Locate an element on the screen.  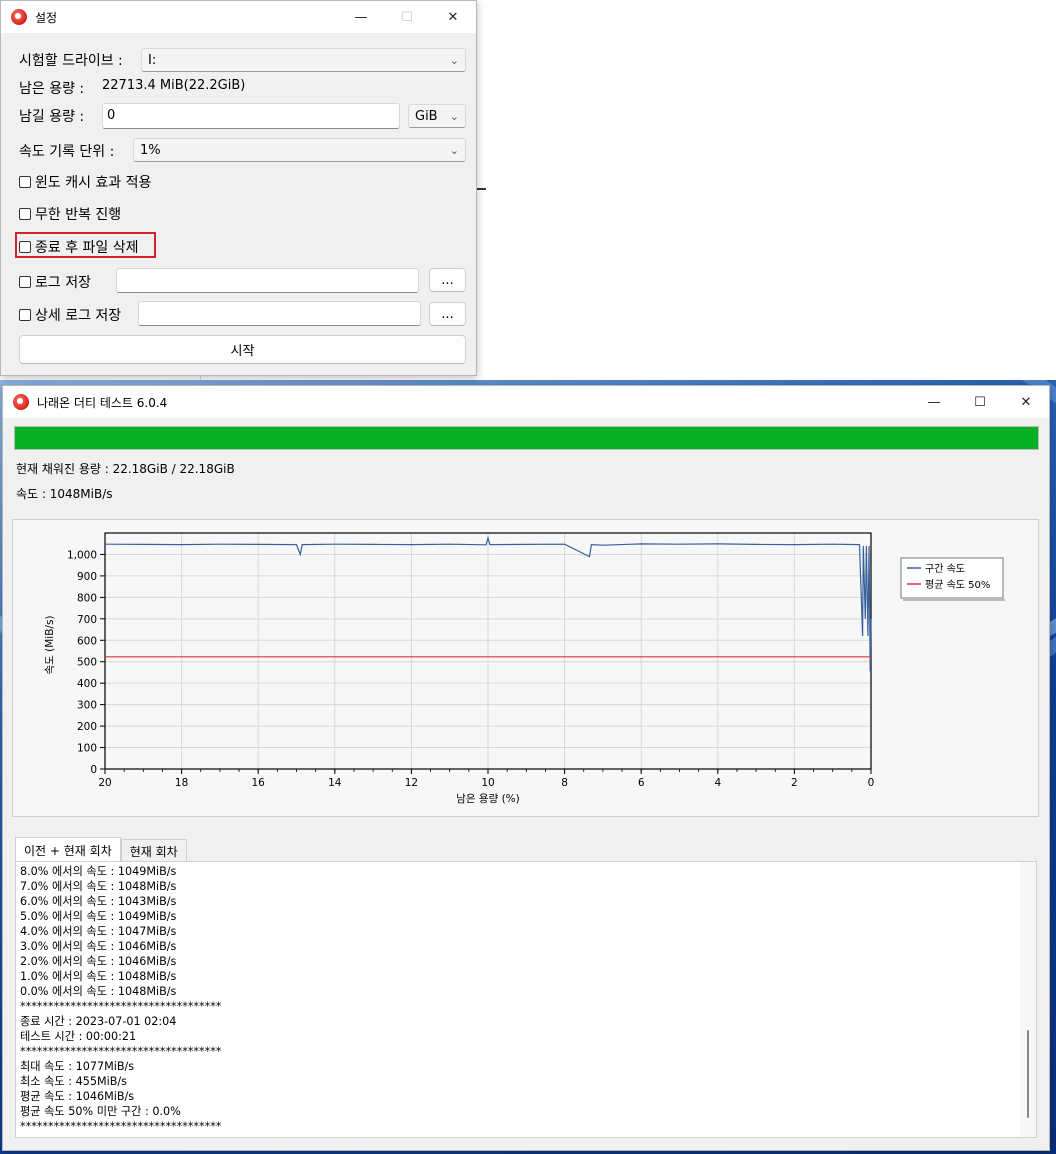
detail-log-path-input is located at coordinates (279, 313).